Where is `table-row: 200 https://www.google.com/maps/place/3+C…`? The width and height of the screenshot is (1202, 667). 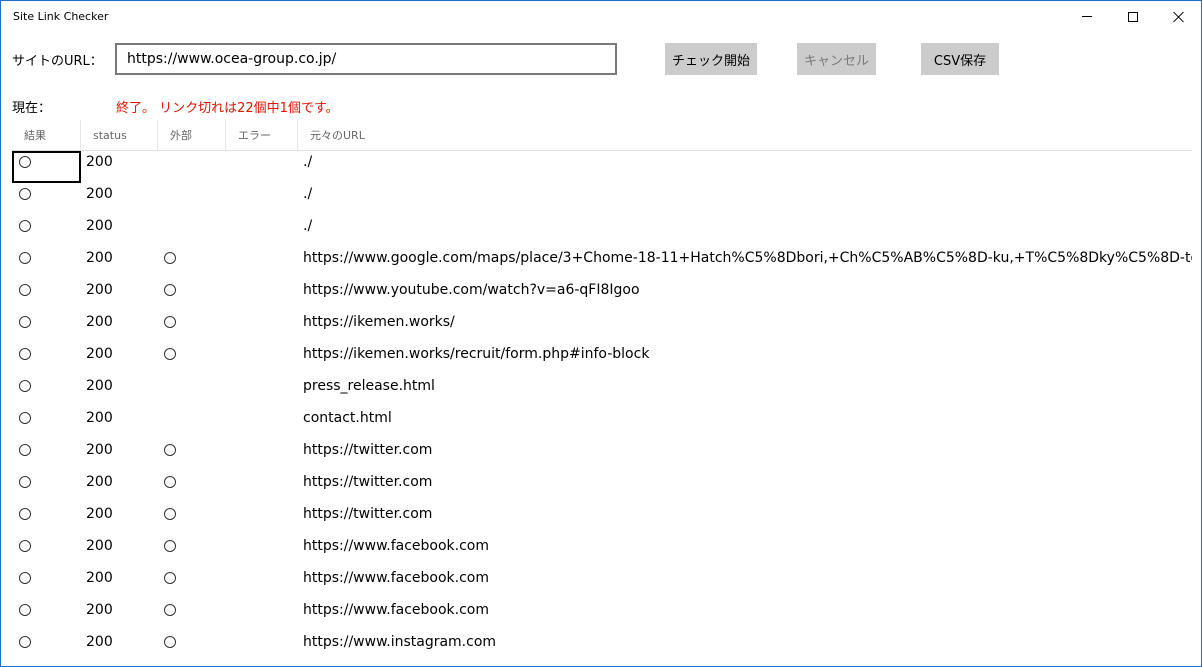 table-row: 200 https://www.google.com/maps/place/3+C… is located at coordinates (602, 263).